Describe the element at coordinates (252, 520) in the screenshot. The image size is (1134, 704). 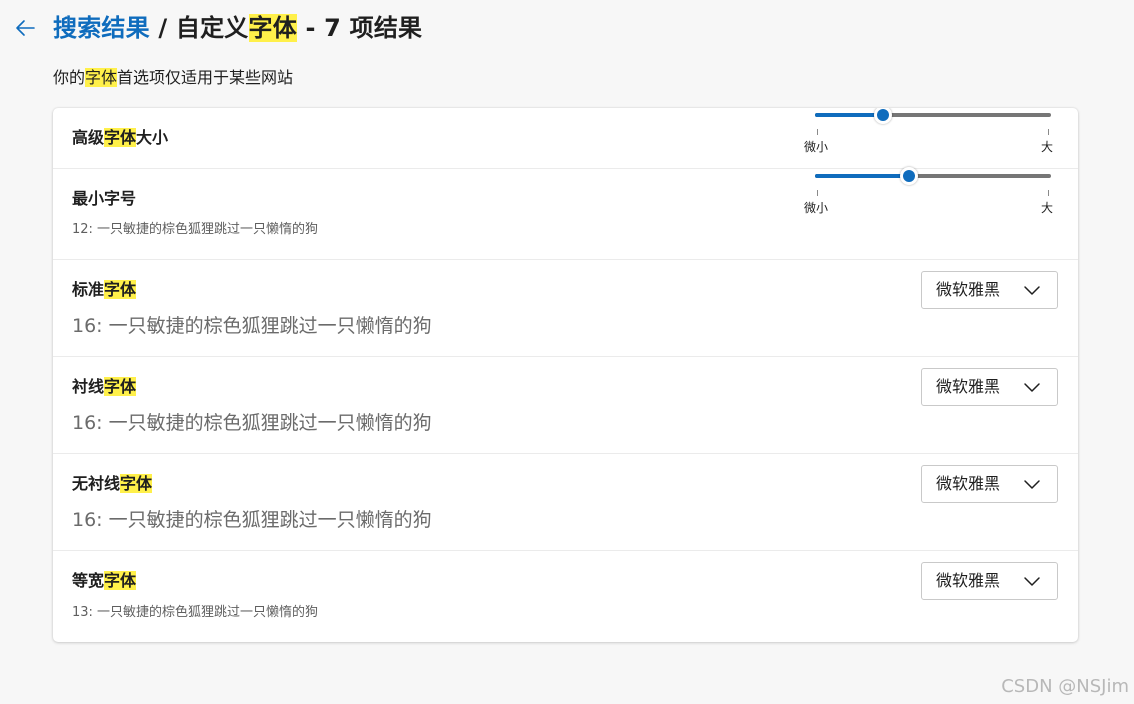
I see `sans-serif-font-sample: 16: 一只敏捷的棕色狐狸跳过一只懒惰的狗` at that location.